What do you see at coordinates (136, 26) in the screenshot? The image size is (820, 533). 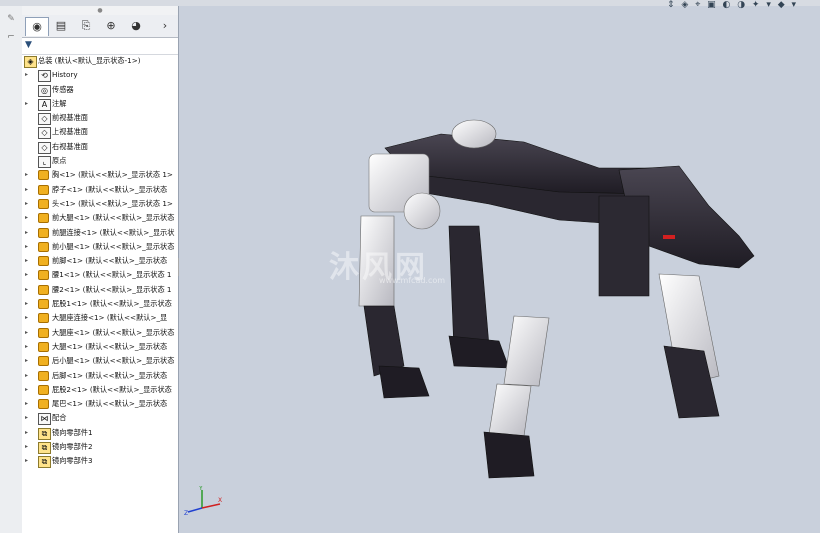 I see `display-manager-tab: ◕` at bounding box center [136, 26].